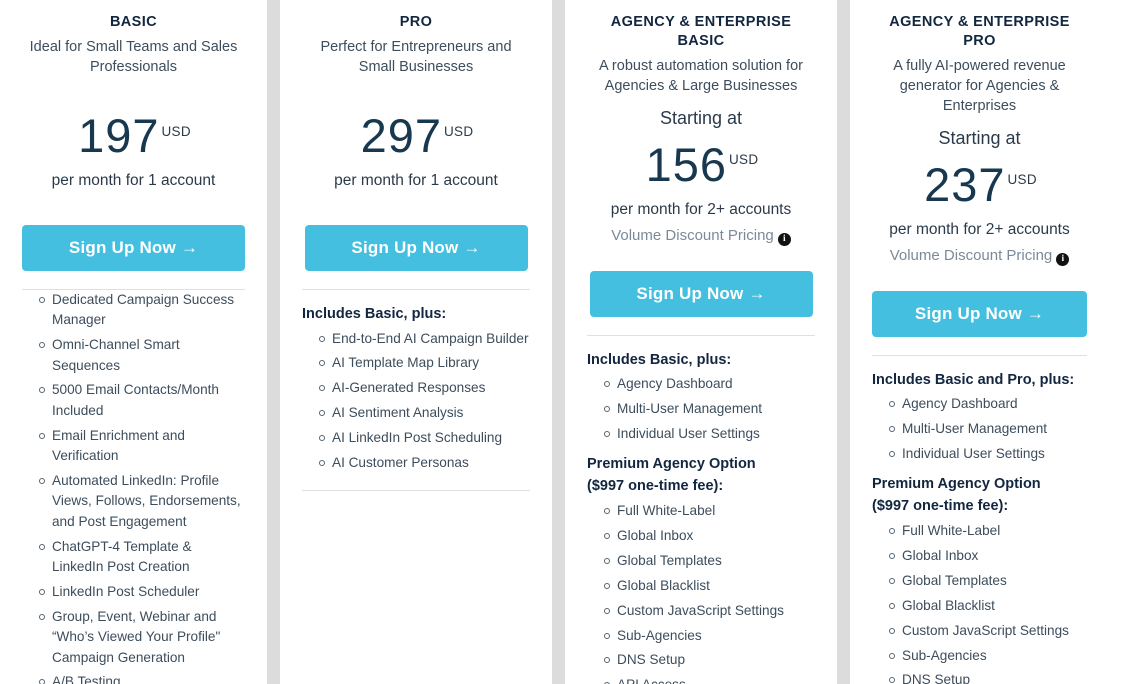 The height and width of the screenshot is (684, 1127). What do you see at coordinates (401, 135) in the screenshot?
I see `price-amount: 297` at bounding box center [401, 135].